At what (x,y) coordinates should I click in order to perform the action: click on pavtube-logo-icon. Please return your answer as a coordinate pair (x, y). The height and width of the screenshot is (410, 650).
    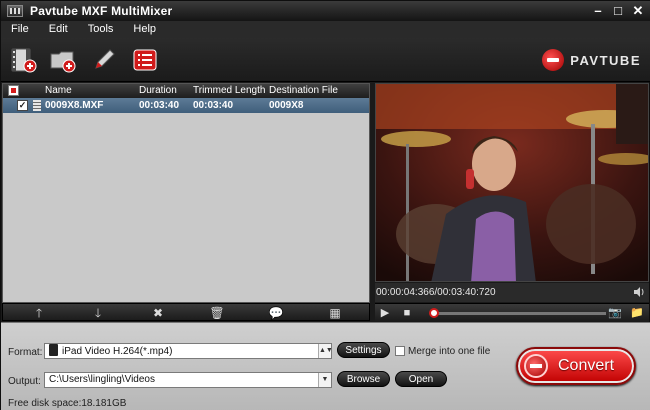
    Looking at the image, I should click on (553, 60).